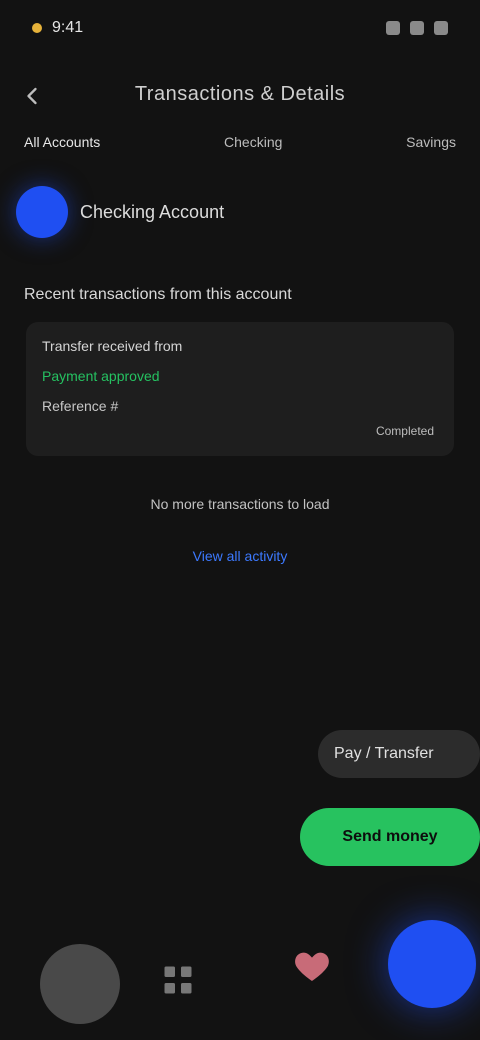 This screenshot has height=1040, width=480. I want to click on page-title: Transactions & Details, so click(240, 93).